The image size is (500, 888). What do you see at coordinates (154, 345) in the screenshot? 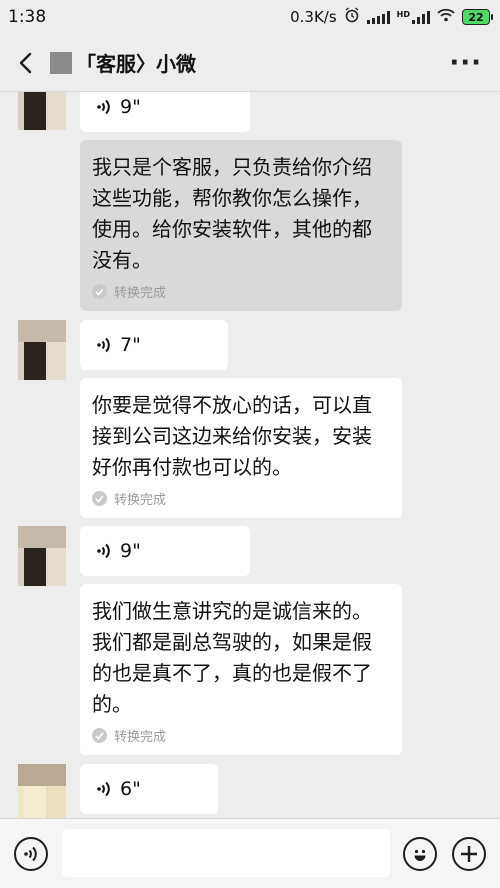
I see `voice-message: 7"` at bounding box center [154, 345].